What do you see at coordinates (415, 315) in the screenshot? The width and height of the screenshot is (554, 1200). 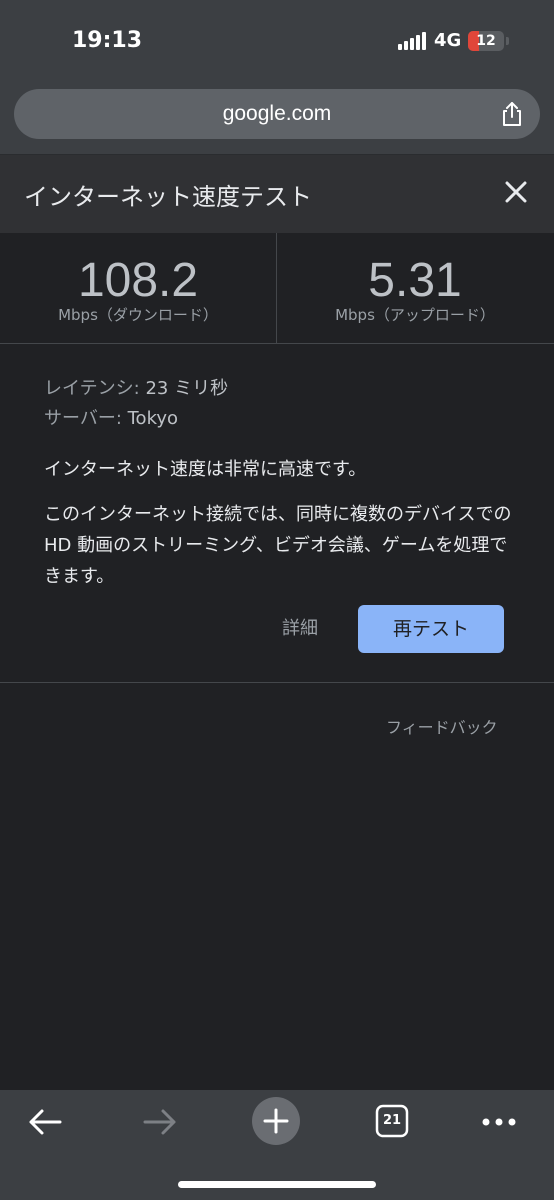 I see `upload-label: Mbps（アップロード）` at bounding box center [415, 315].